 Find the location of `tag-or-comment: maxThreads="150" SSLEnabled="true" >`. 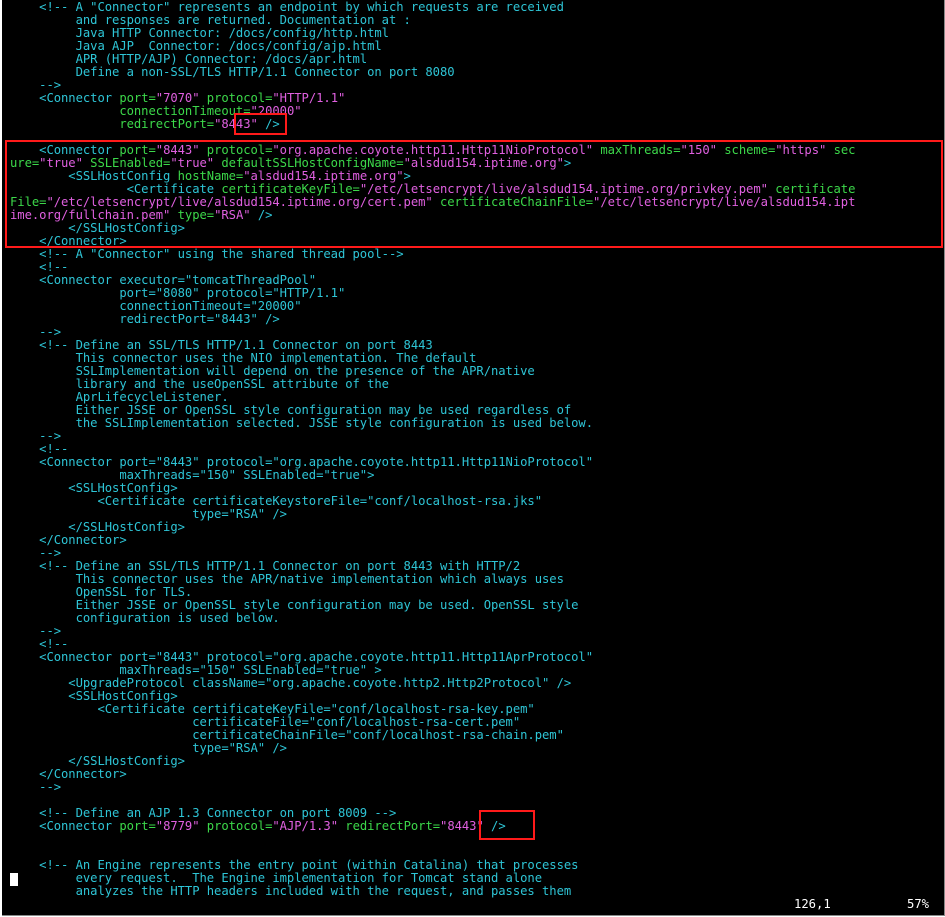

tag-or-comment: maxThreads="150" SSLEnabled="true" > is located at coordinates (196, 670).